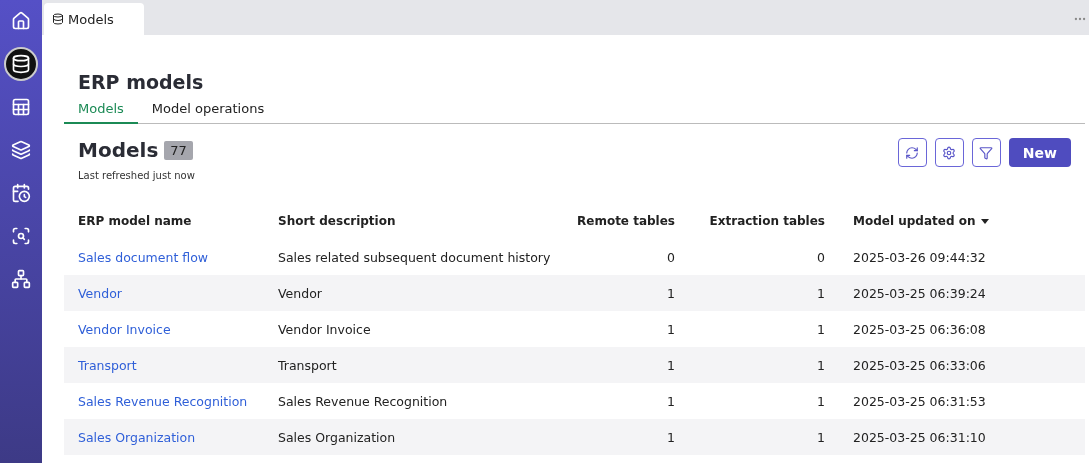 Image resolution: width=1089 pixels, height=463 pixels. What do you see at coordinates (21, 193) in the screenshot?
I see `calendar-clock-icon` at bounding box center [21, 193].